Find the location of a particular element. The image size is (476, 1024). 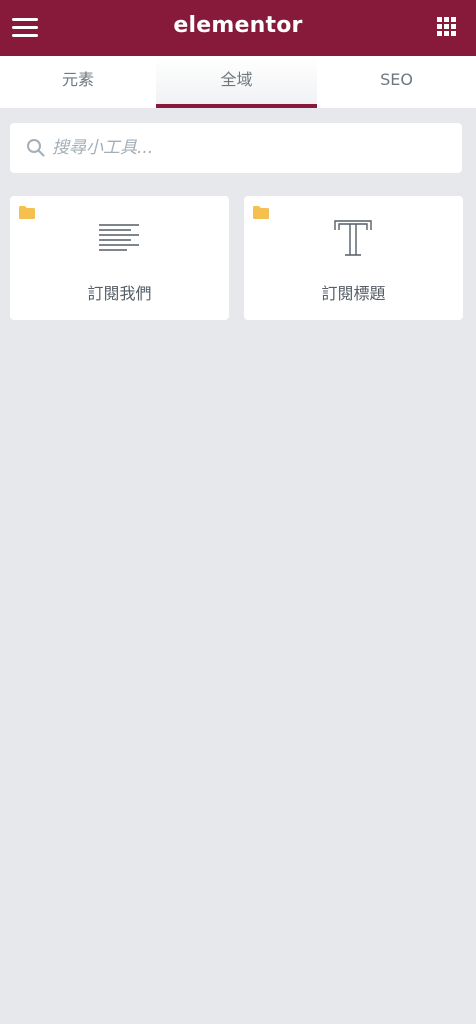

widget-search-box is located at coordinates (236, 148).